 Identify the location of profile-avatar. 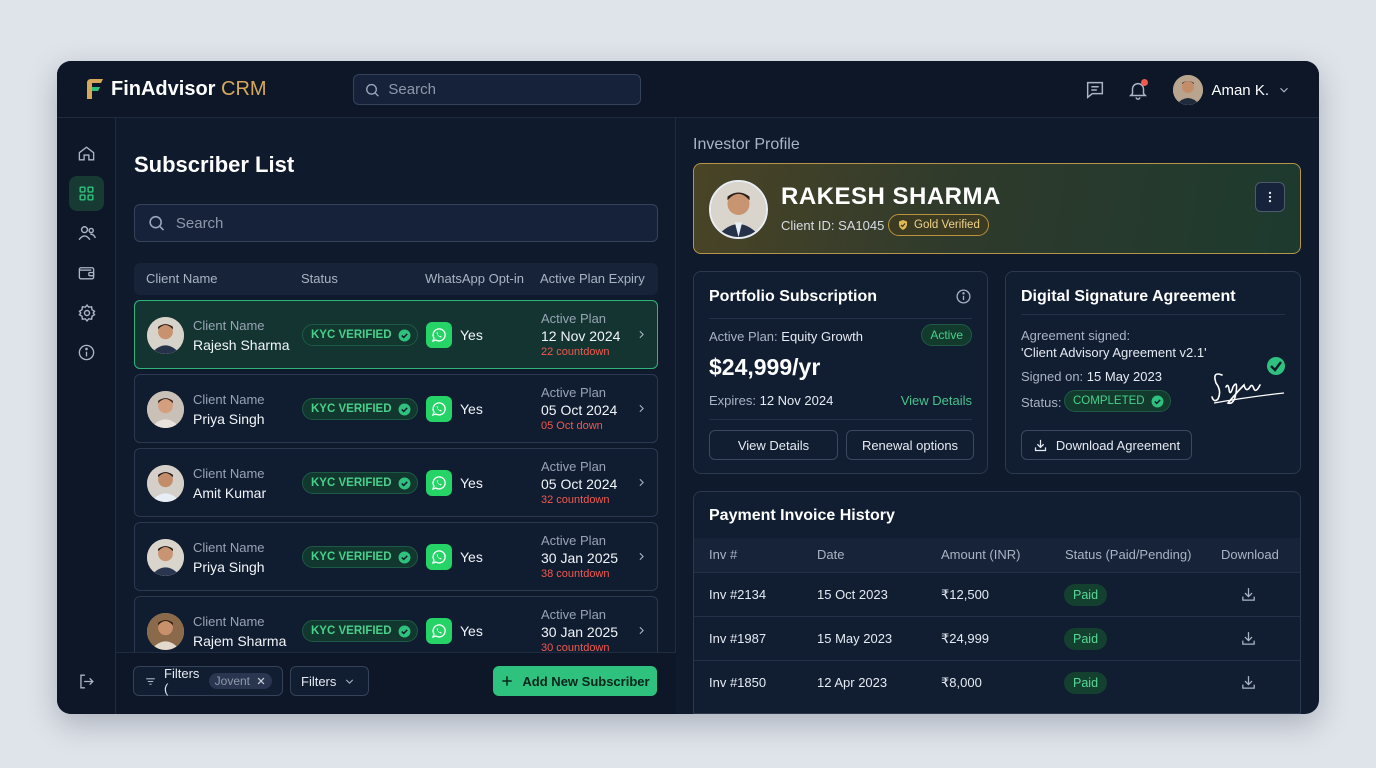
(738, 209).